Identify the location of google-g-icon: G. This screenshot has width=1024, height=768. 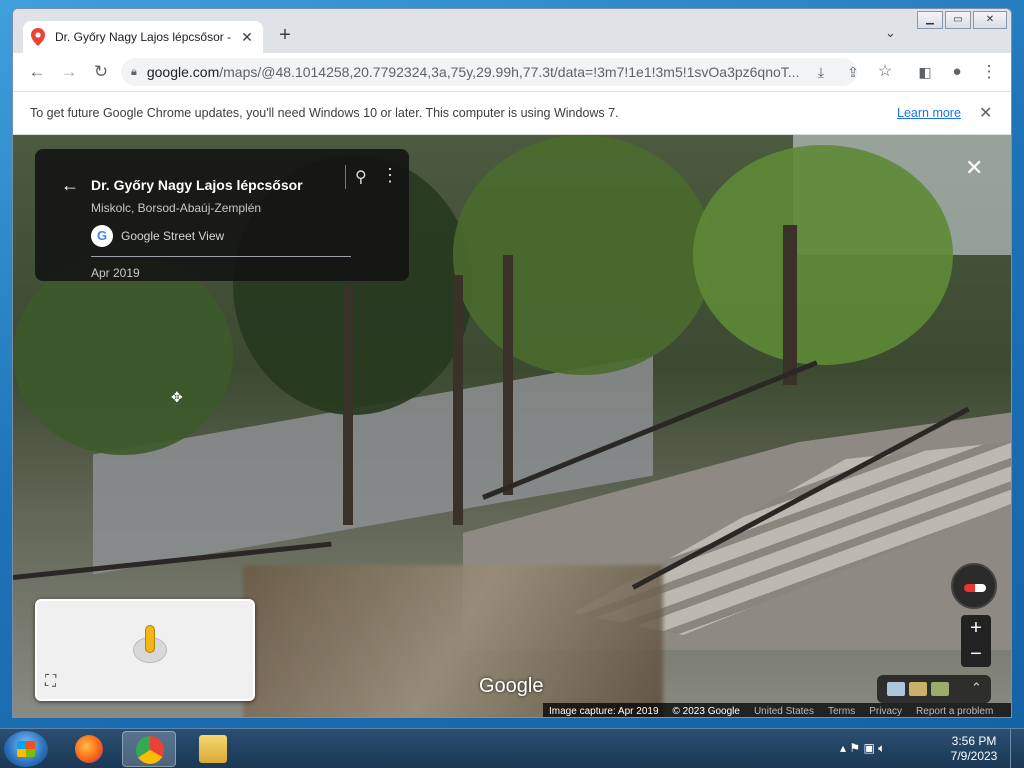
(102, 236).